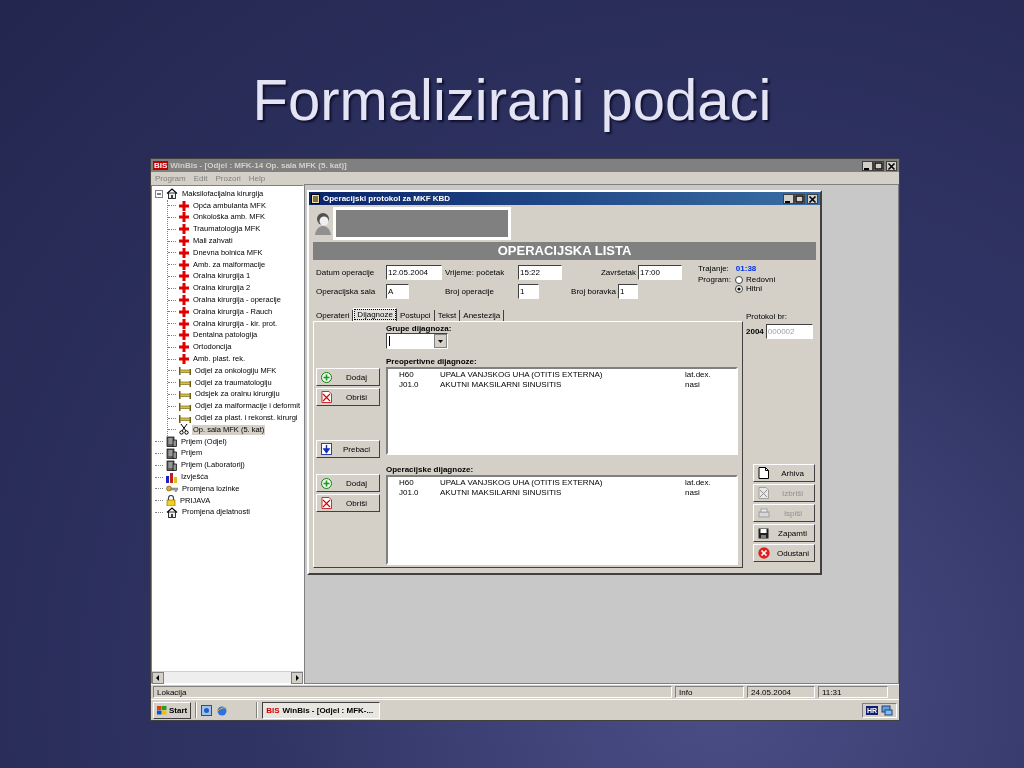 Image resolution: width=1024 pixels, height=768 pixels. I want to click on tab: Operateri, so click(333, 315).